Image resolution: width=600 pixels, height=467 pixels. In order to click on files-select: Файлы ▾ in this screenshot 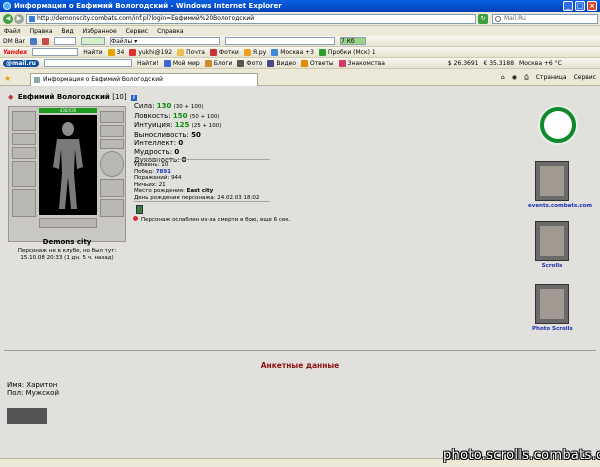, I will do `click(164, 41)`.